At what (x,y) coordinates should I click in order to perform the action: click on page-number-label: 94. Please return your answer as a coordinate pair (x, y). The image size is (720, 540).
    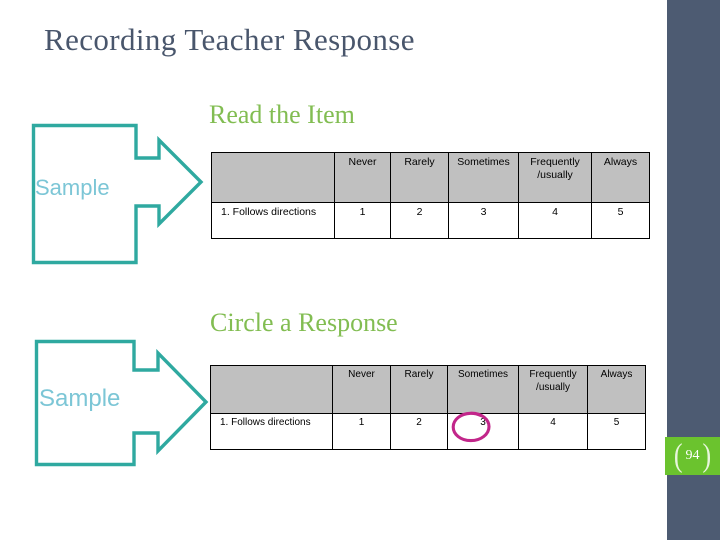
    Looking at the image, I should click on (692, 455).